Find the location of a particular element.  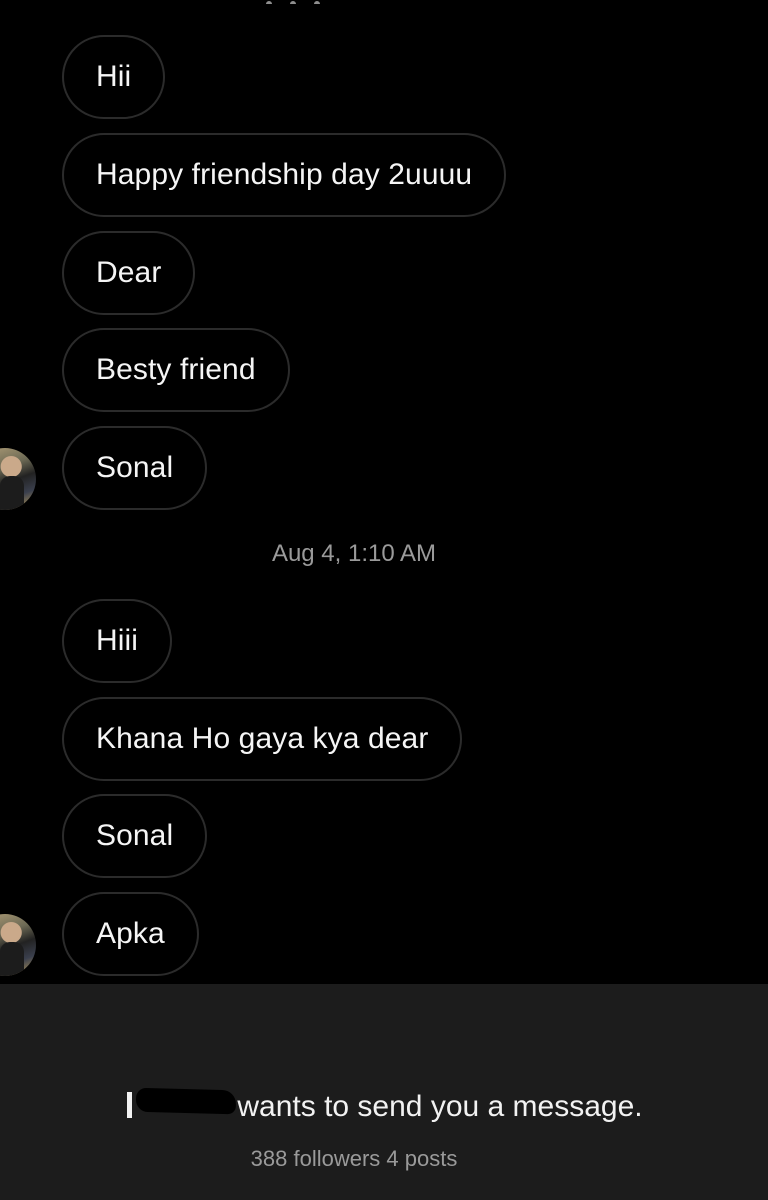

message-text: Hii is located at coordinates (114, 76).